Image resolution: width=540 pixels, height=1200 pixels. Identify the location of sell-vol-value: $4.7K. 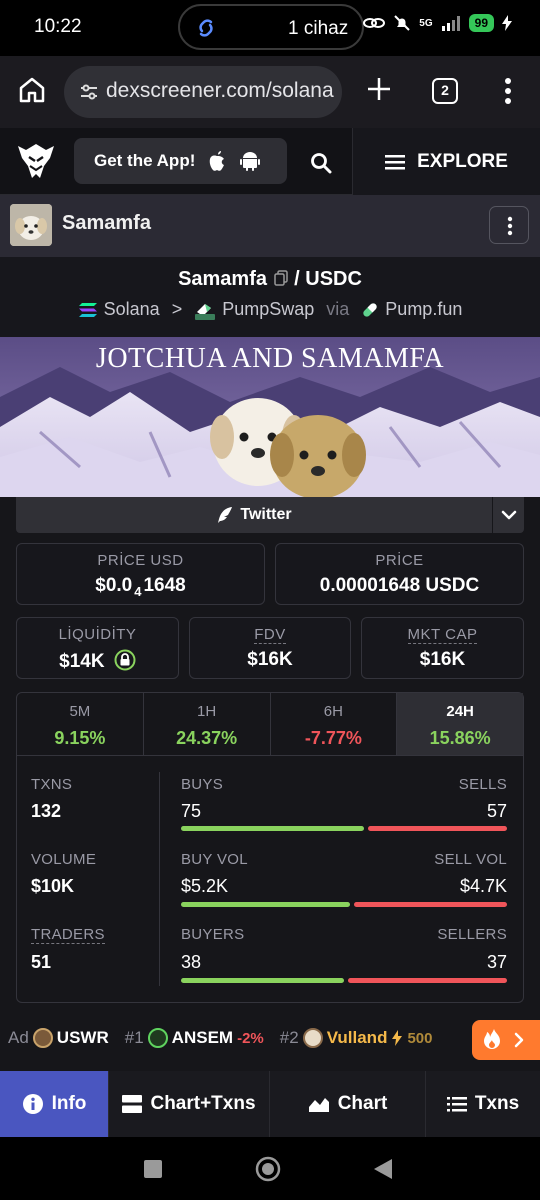
(483, 886).